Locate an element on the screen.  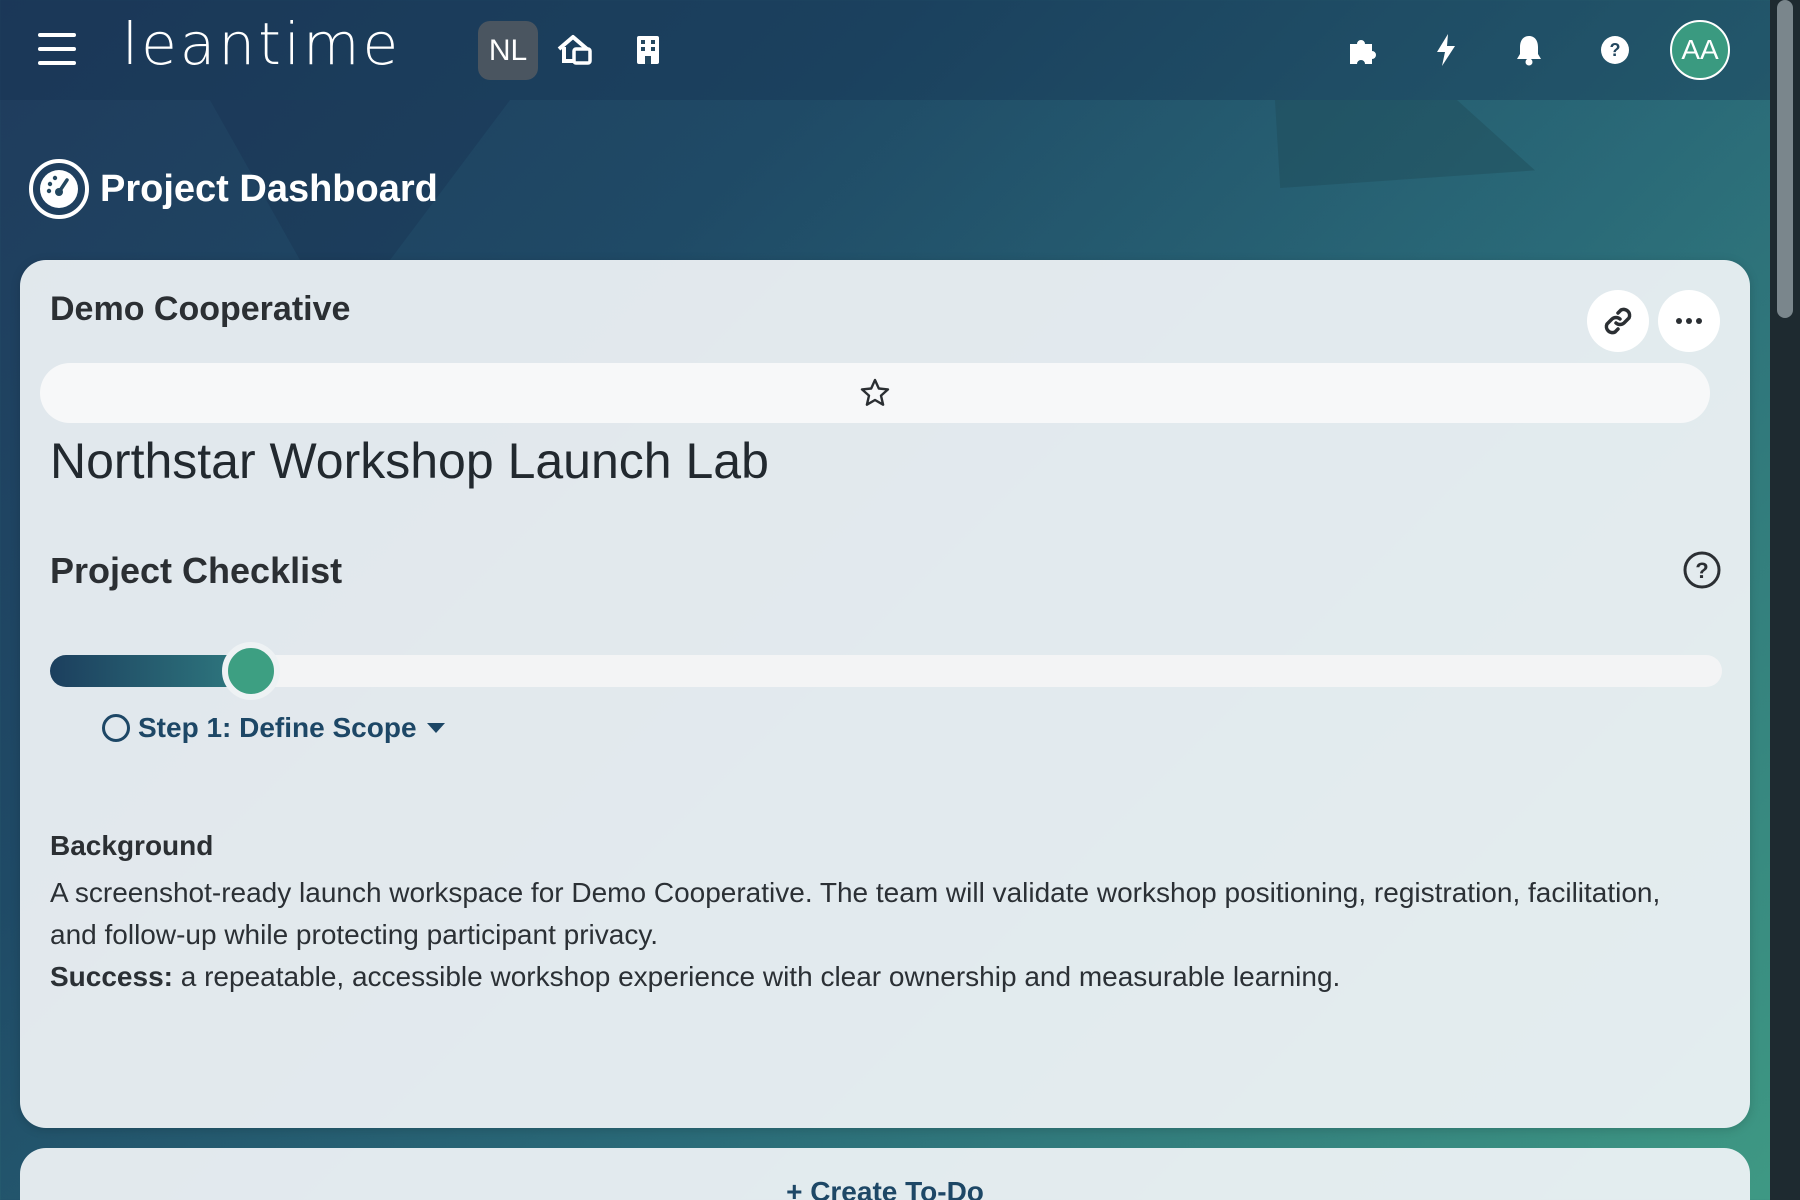
create-todo-button: + Create To-Do is located at coordinates (885, 1188).